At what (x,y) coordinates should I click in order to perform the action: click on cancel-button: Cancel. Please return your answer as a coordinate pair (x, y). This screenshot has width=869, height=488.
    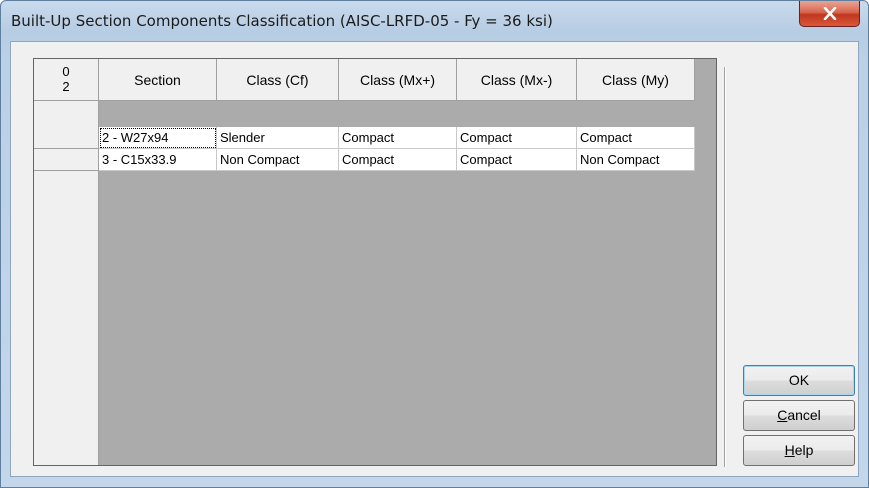
    Looking at the image, I should click on (799, 415).